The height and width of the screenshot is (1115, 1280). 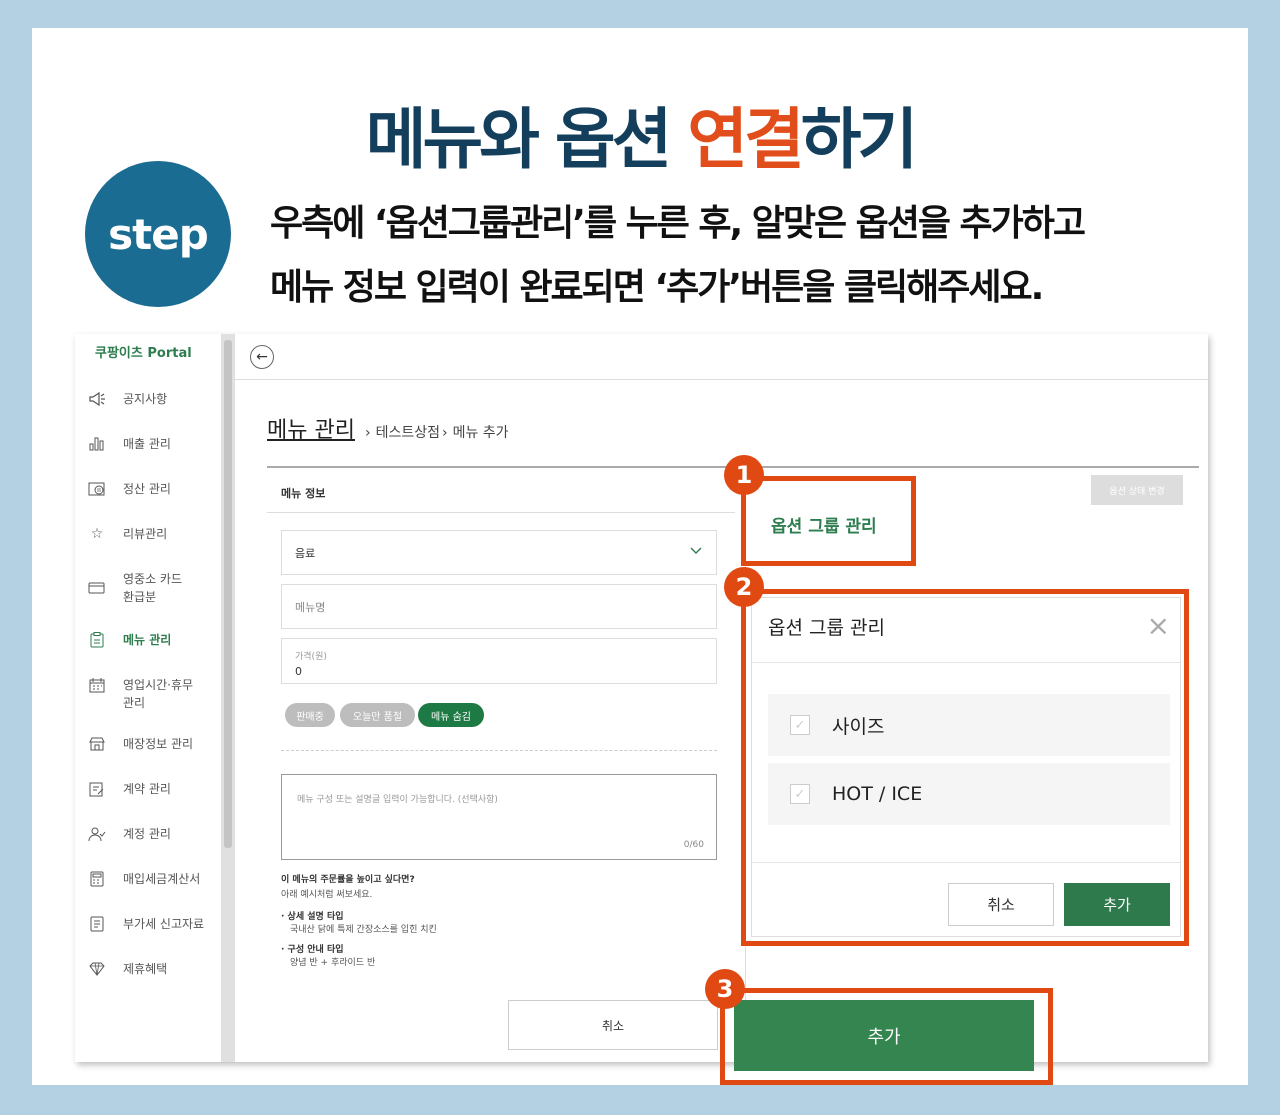 I want to click on step-marker-3: 3, so click(x=725, y=989).